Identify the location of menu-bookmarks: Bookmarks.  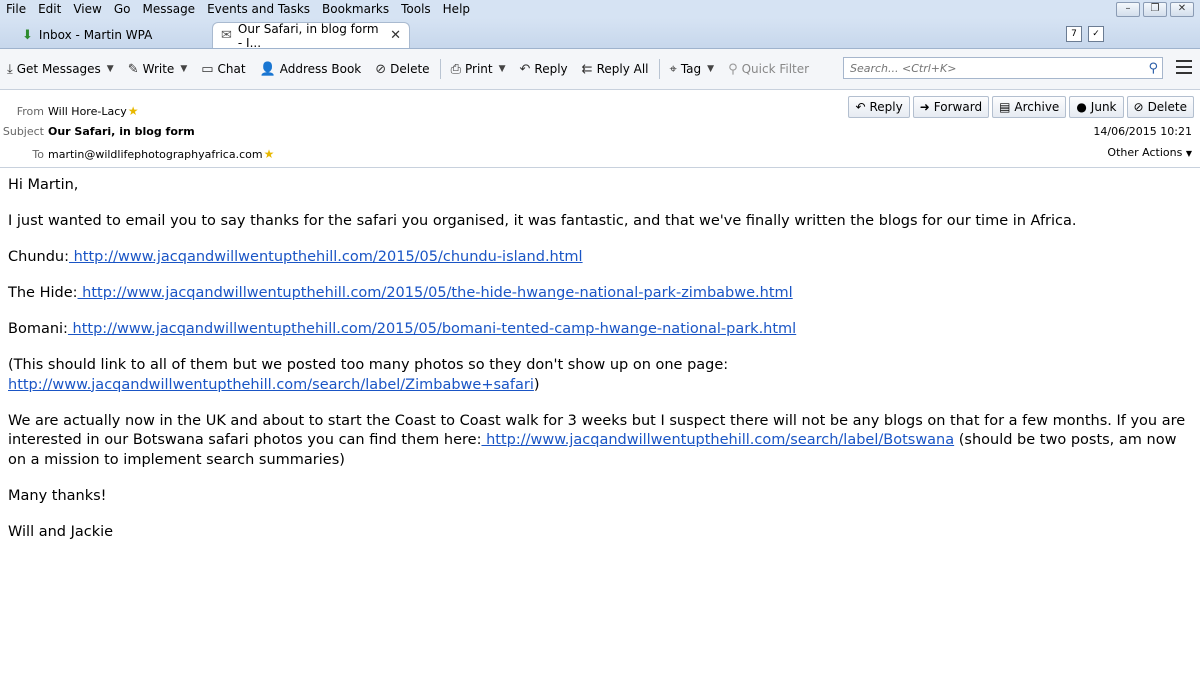
(355, 9).